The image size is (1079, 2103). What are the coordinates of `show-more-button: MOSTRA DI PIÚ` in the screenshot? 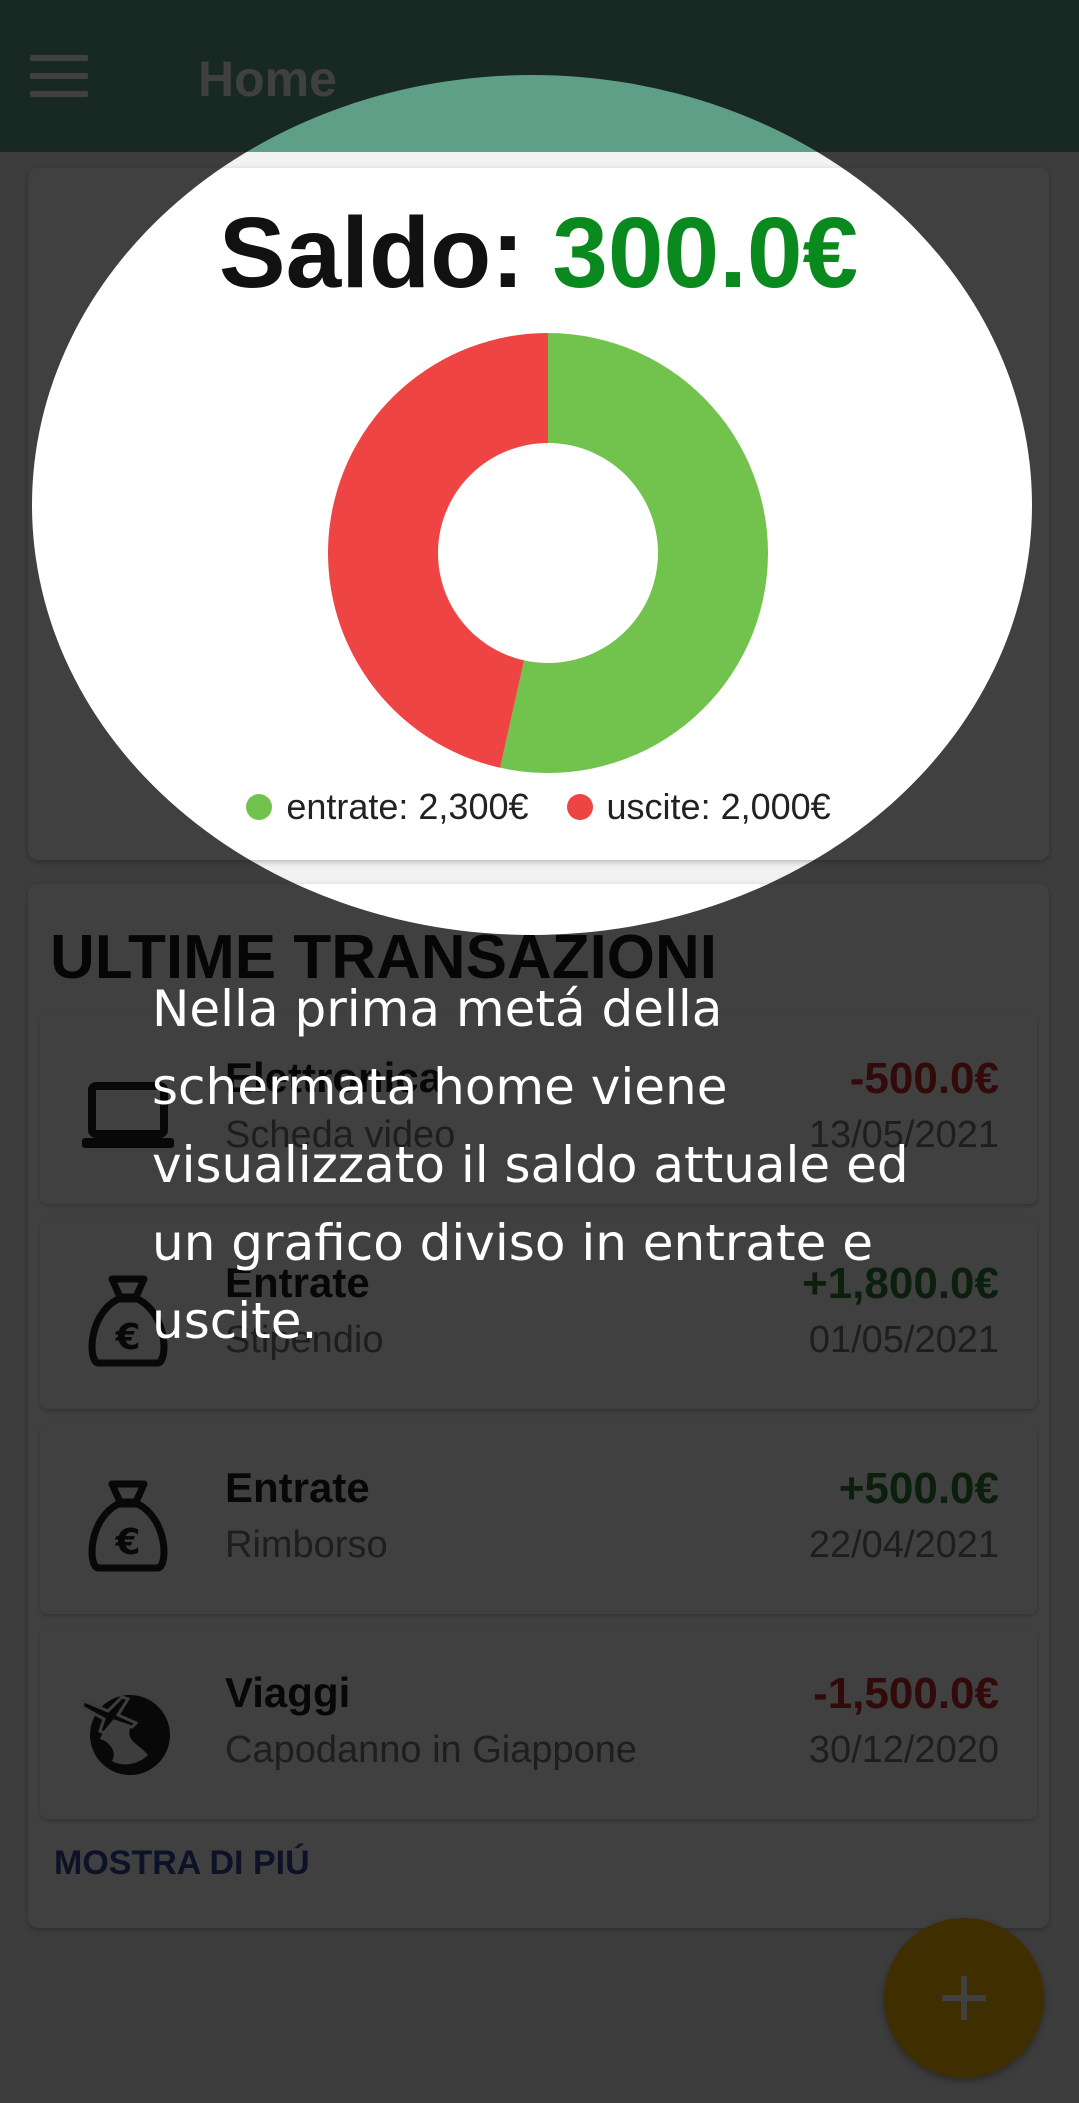 It's located at (182, 1863).